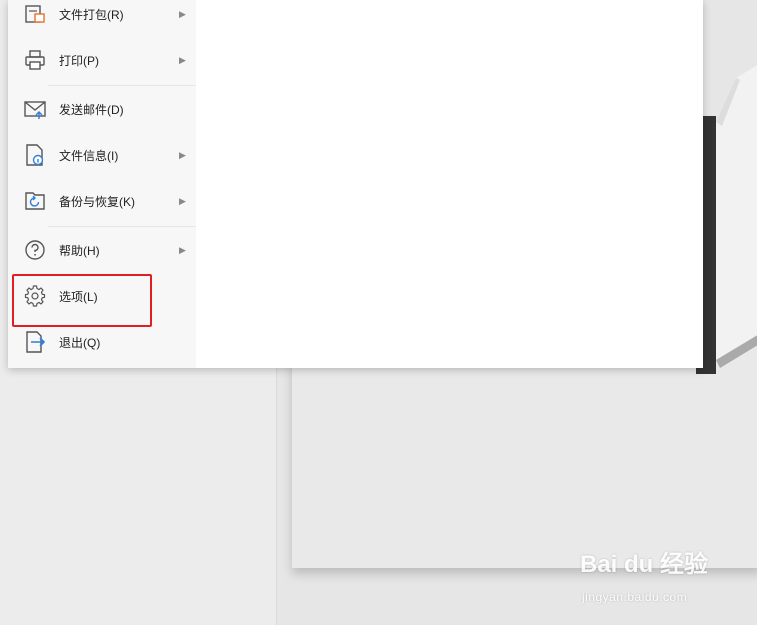 The image size is (757, 625). Describe the element at coordinates (89, 155) in the screenshot. I see `menu-item-label: 文件信息(I)` at that location.